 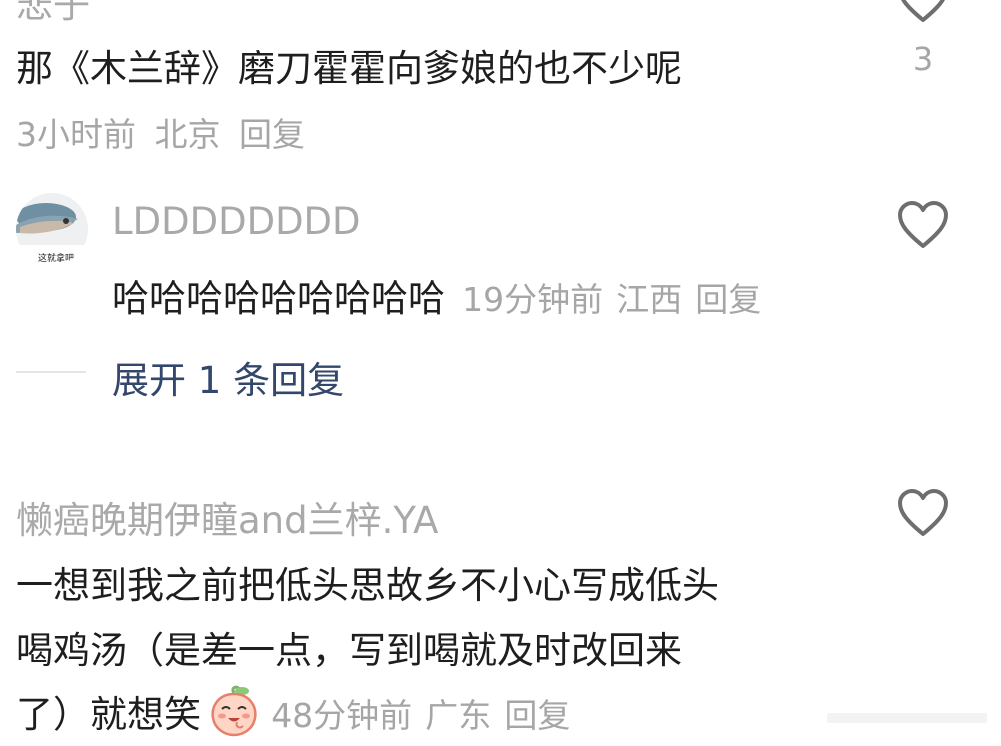 What do you see at coordinates (53, 14) in the screenshot?
I see `comment-username: 悲子` at bounding box center [53, 14].